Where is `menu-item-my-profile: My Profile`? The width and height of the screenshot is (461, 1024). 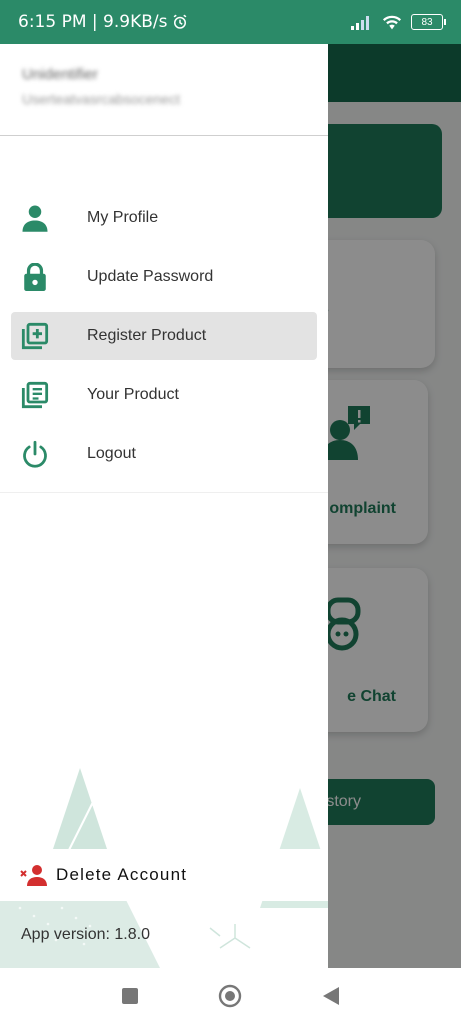 menu-item-my-profile: My Profile is located at coordinates (164, 218).